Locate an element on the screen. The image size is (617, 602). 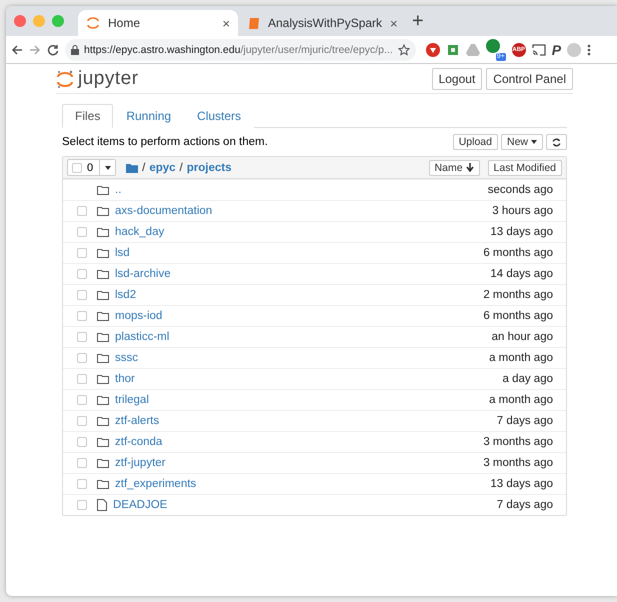
modified-time: 2 months ago is located at coordinates (518, 295).